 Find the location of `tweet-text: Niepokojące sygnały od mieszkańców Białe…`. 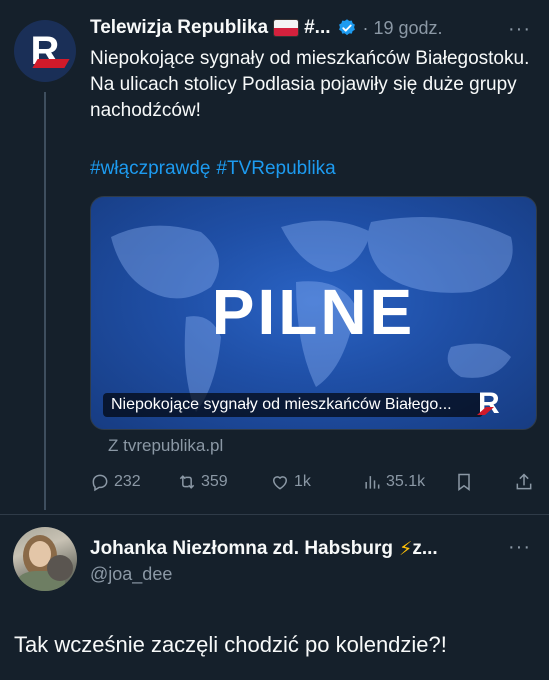

tweet-text: Niepokojące sygnały od mieszkańców Białe… is located at coordinates (310, 84).